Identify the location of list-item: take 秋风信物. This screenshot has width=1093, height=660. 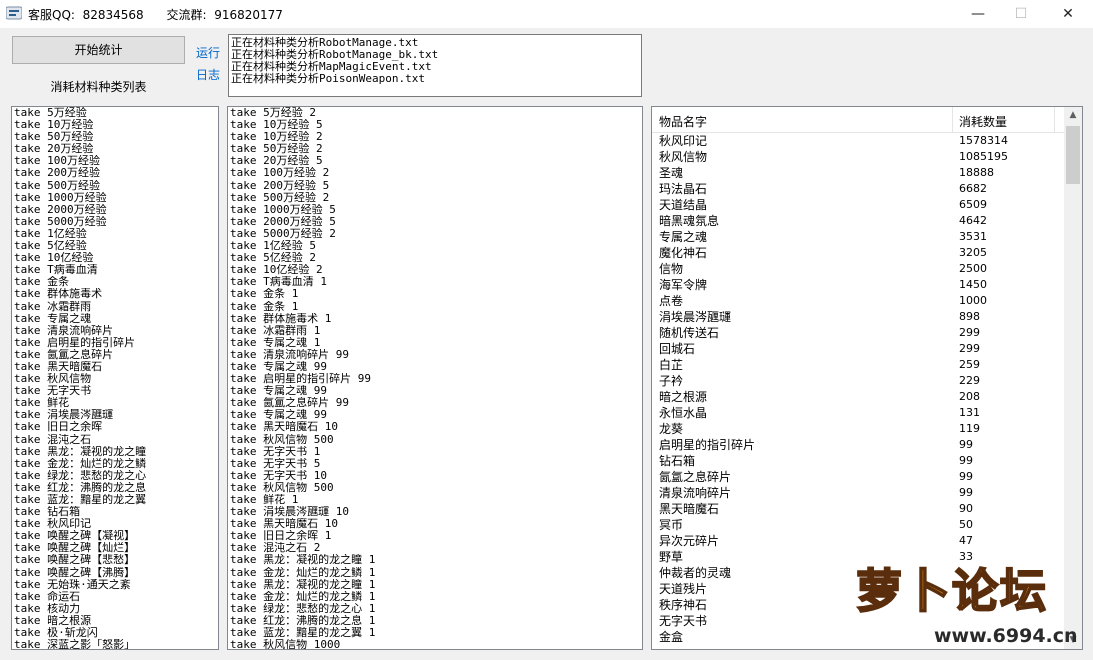
(115, 379).